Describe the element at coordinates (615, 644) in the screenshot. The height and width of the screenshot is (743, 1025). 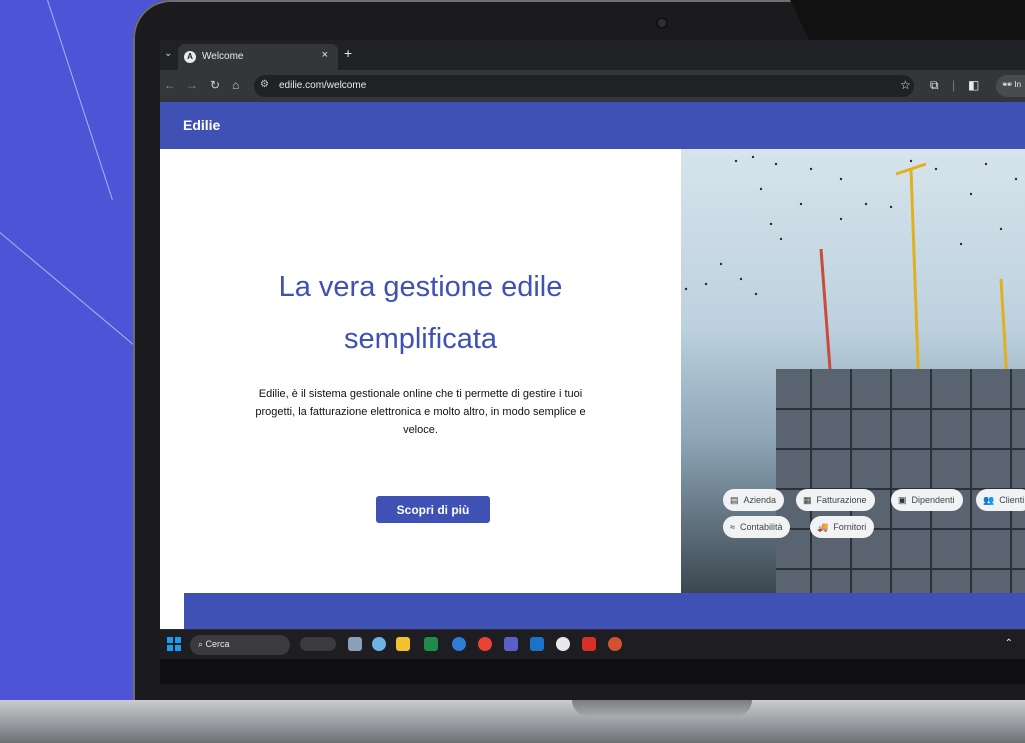
I see `powerpoint-icon` at that location.